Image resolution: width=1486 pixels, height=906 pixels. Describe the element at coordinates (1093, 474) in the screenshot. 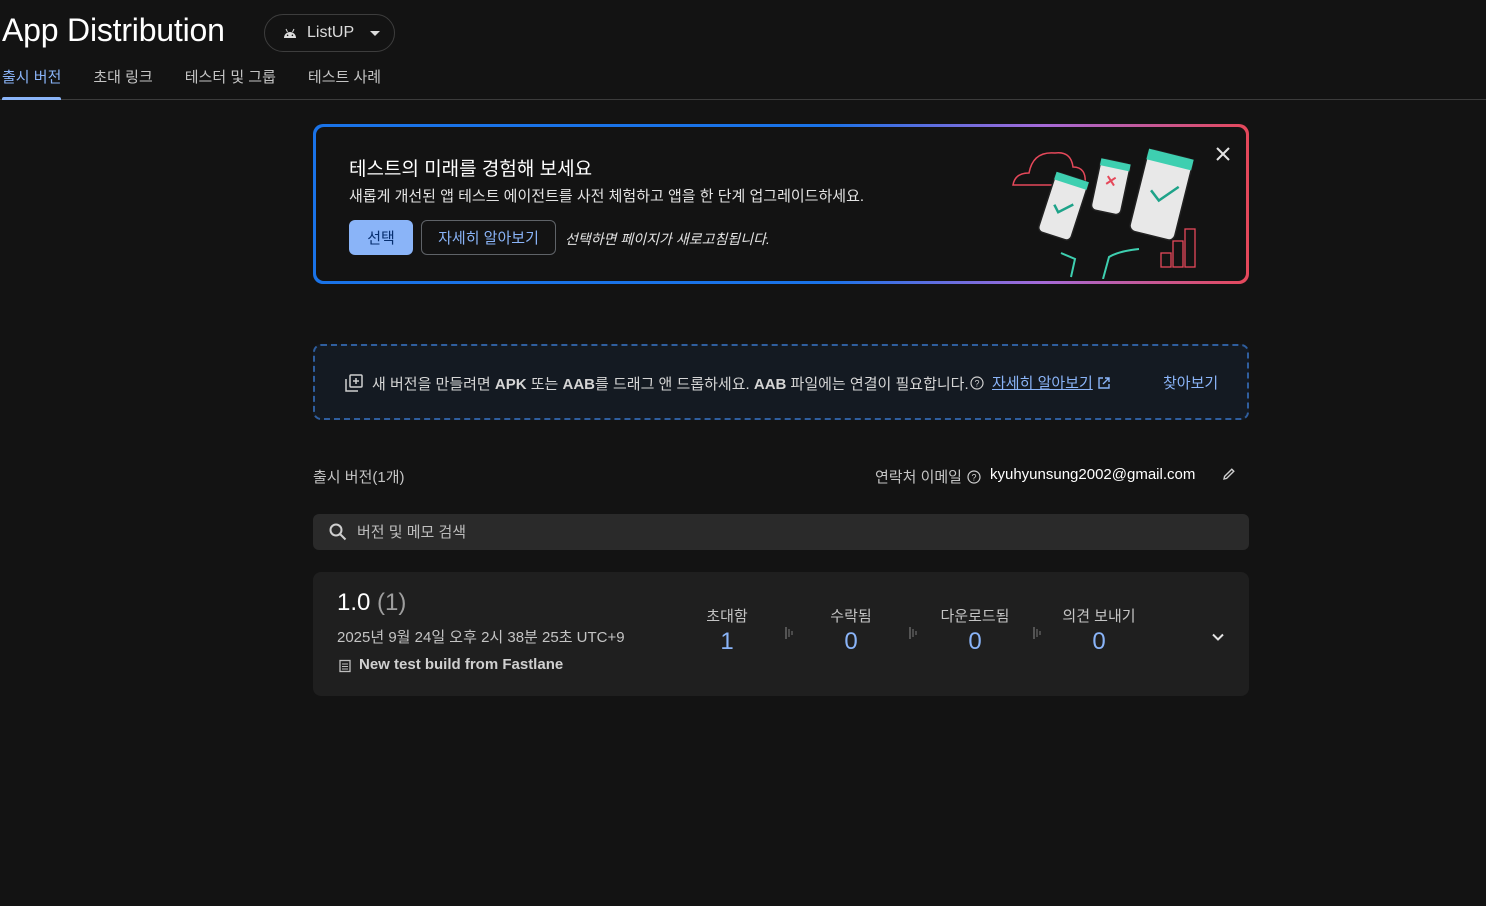

I see `contact-email-value: kyuhyunsung2002@gmail.com` at that location.